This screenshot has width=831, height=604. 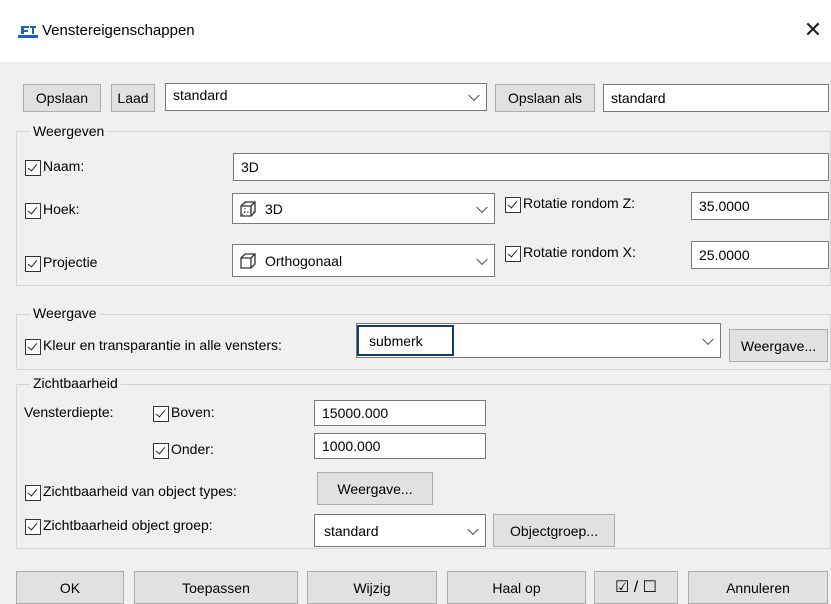 I want to click on fetch-button: Haal op, so click(x=516, y=587).